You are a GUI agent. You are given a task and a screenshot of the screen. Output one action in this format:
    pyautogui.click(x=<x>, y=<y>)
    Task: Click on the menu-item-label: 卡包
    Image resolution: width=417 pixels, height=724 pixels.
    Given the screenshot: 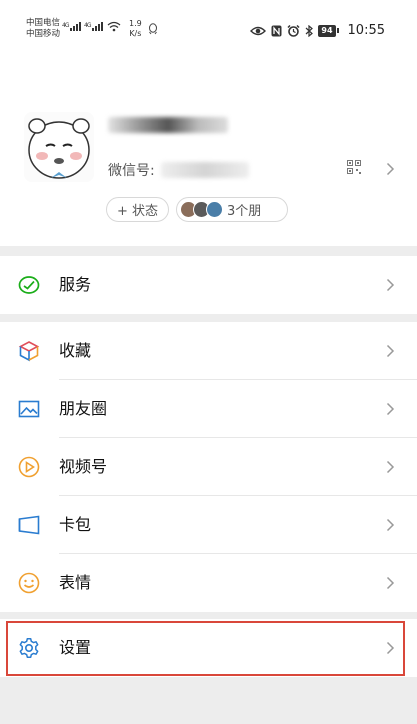 What is the action you would take?
    pyautogui.click(x=75, y=524)
    